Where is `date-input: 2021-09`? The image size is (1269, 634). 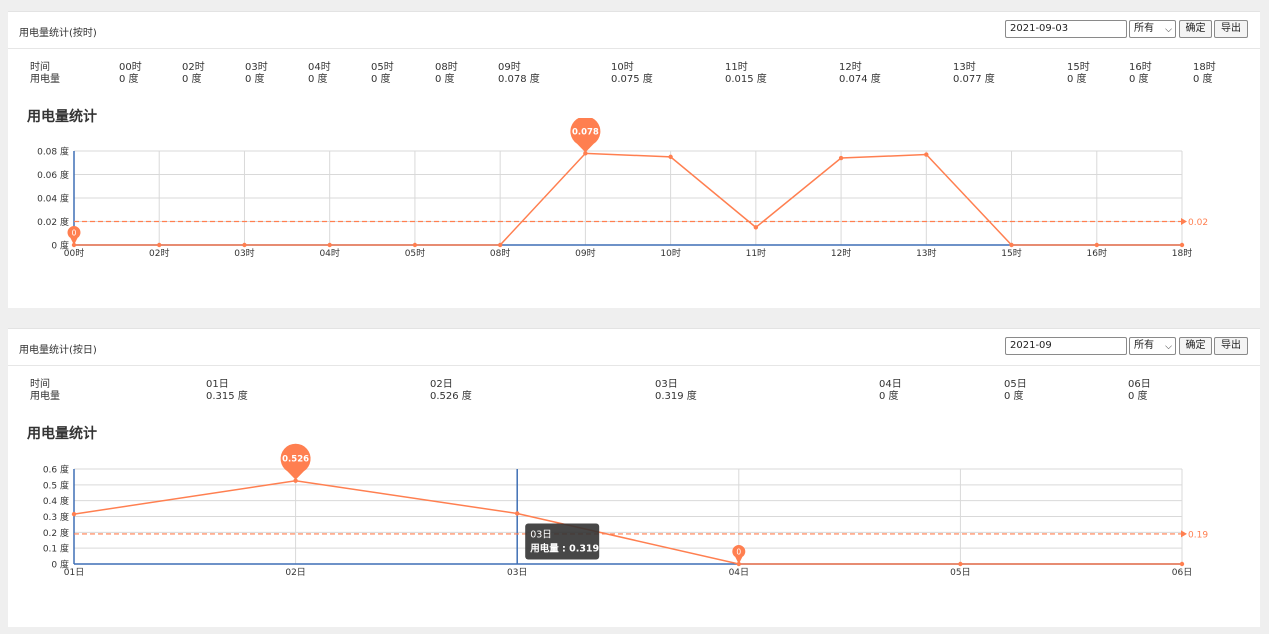
date-input: 2021-09 is located at coordinates (1066, 346).